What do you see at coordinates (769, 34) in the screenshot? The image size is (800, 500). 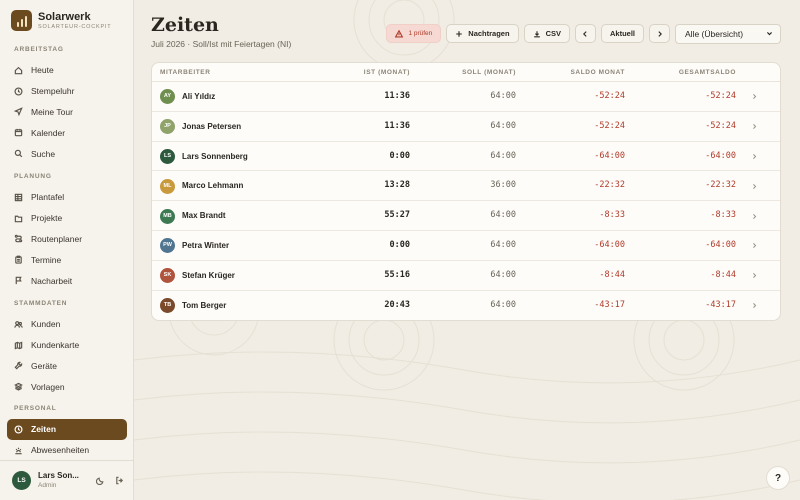 I see `chevron-down-icon` at bounding box center [769, 34].